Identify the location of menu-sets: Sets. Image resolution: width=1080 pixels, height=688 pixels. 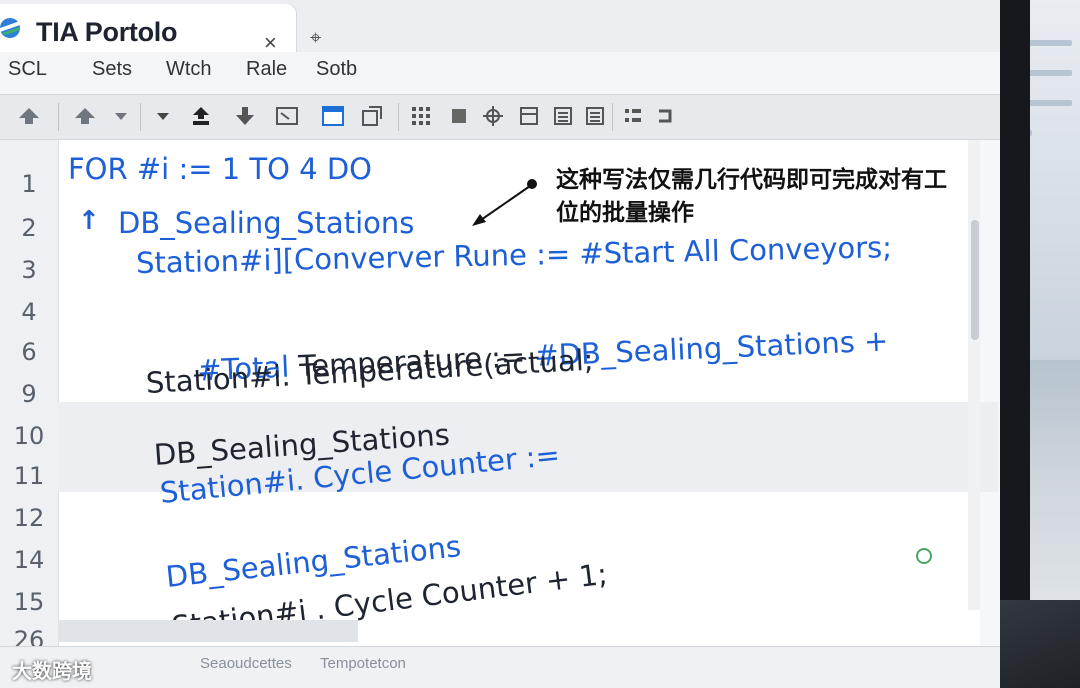
(112, 69).